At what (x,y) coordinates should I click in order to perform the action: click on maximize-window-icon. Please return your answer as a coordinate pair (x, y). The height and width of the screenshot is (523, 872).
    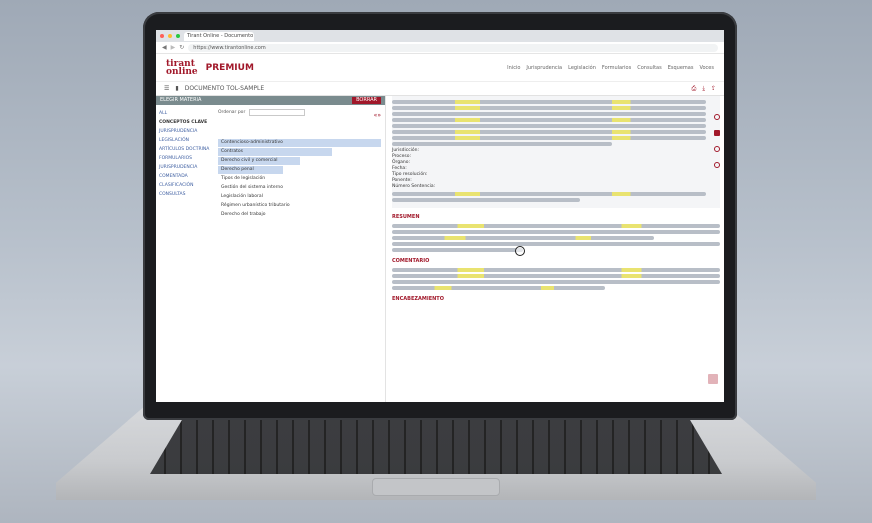
    Looking at the image, I should click on (178, 36).